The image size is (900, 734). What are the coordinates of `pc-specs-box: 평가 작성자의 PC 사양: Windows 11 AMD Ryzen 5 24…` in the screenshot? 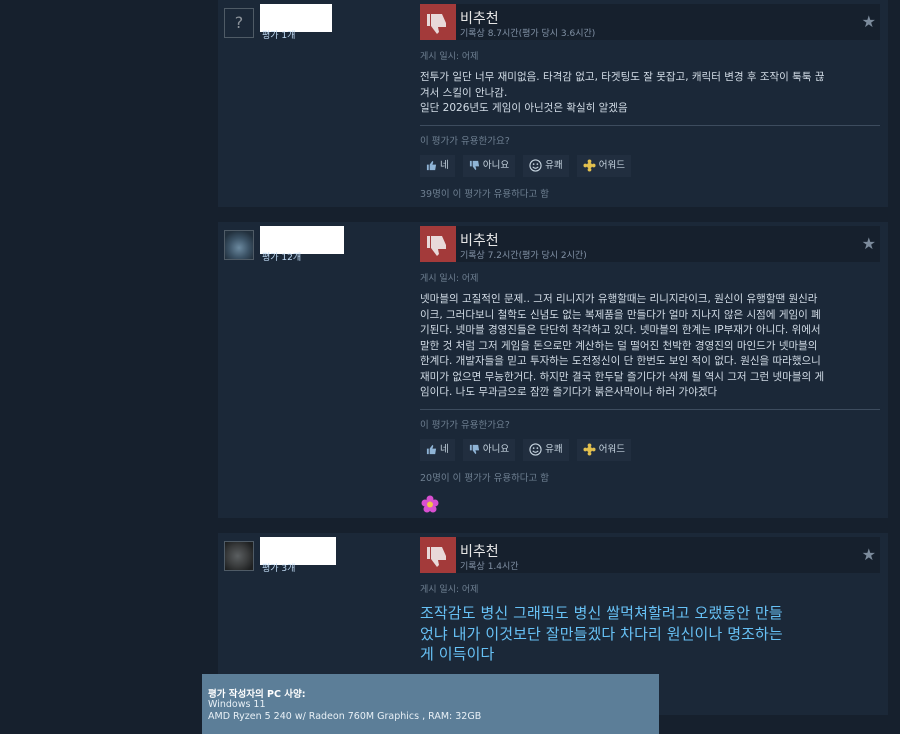 It's located at (430, 704).